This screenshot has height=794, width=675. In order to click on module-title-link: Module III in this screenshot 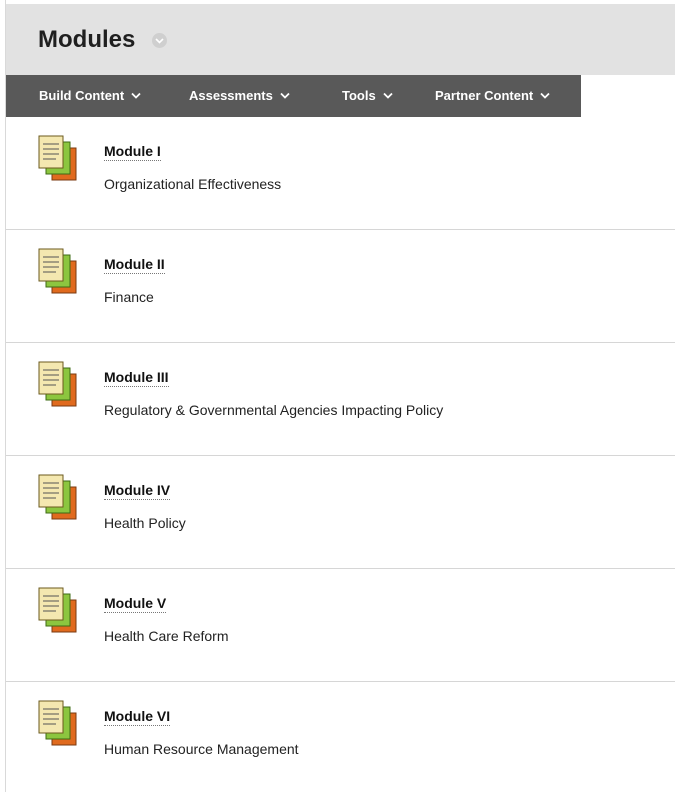, I will do `click(136, 378)`.